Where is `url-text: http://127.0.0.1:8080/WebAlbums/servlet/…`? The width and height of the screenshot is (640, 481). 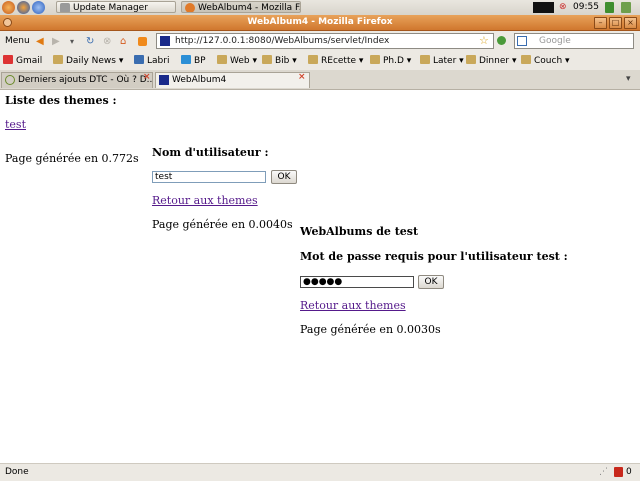
url-text: http://127.0.0.1:8080/WebAlbums/servlet/… is located at coordinates (282, 41).